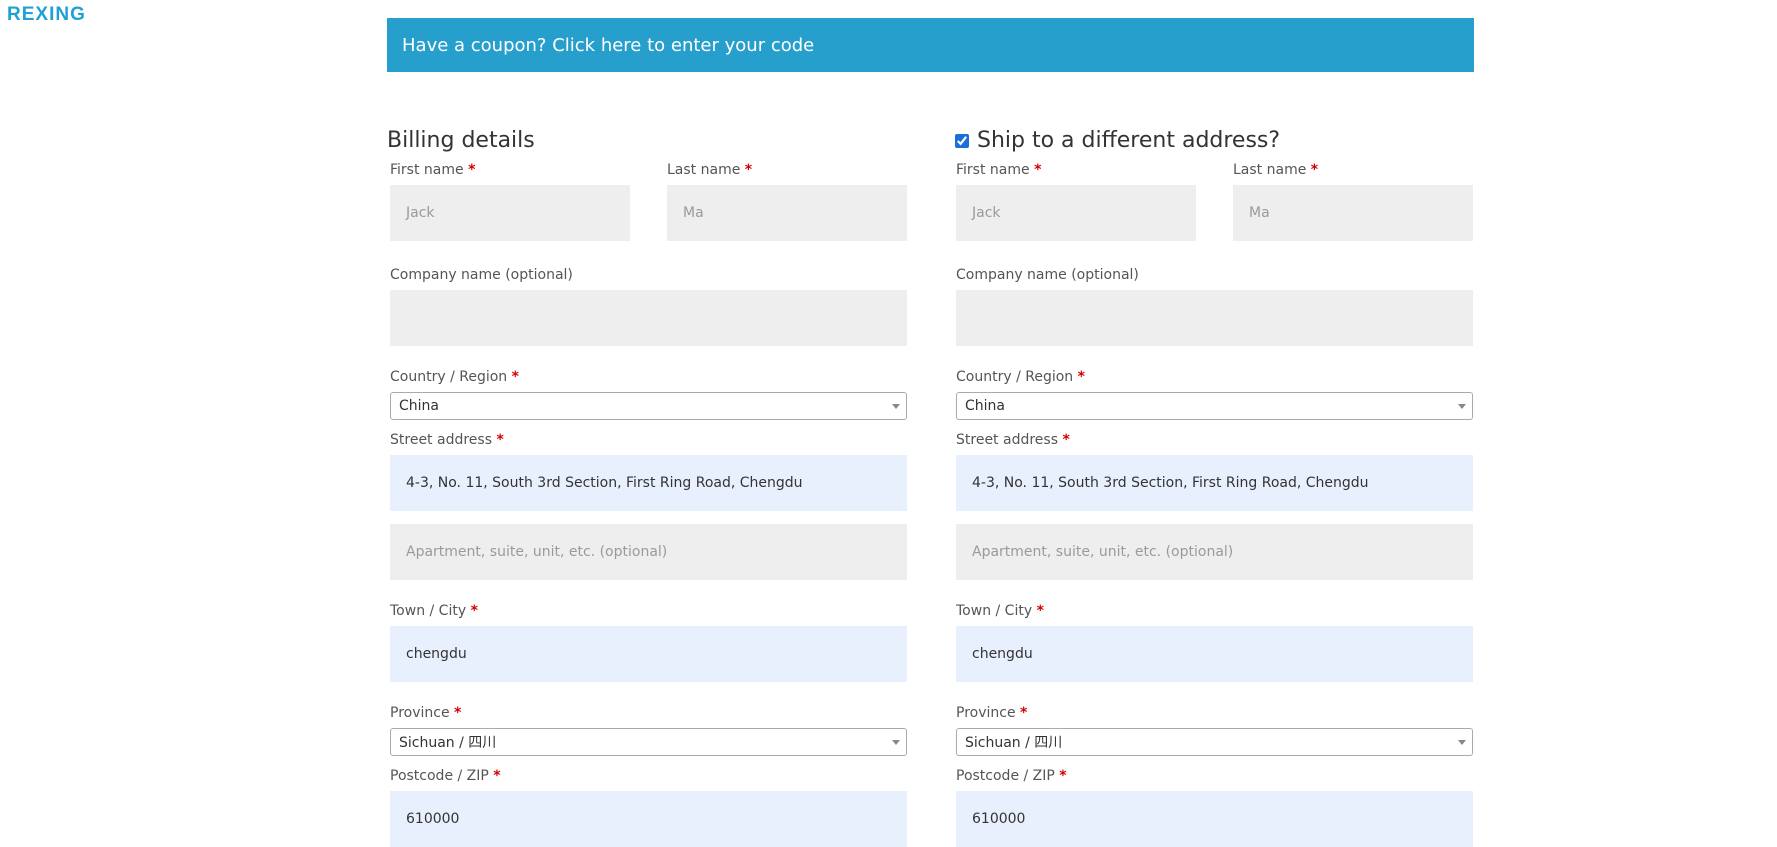 The width and height of the screenshot is (1777, 847). I want to click on shipping-first-name-label: First name *, so click(999, 170).